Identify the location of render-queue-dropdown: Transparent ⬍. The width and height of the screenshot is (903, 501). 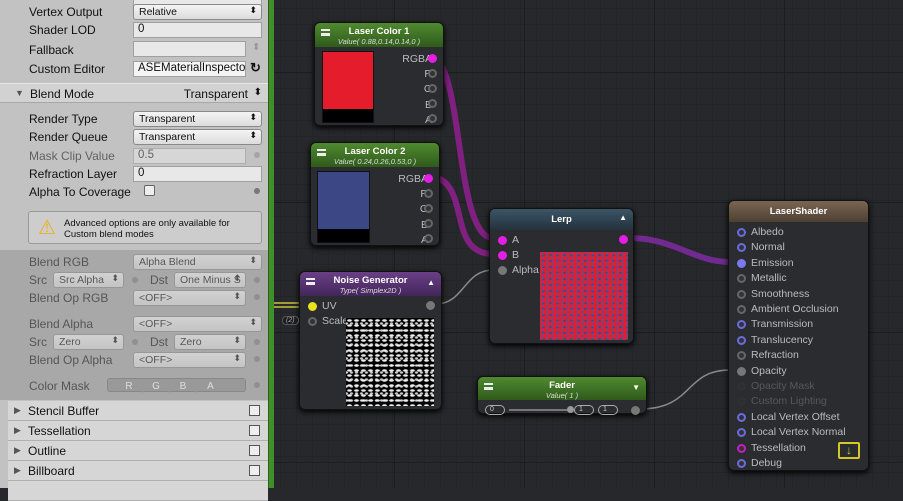
(197, 137).